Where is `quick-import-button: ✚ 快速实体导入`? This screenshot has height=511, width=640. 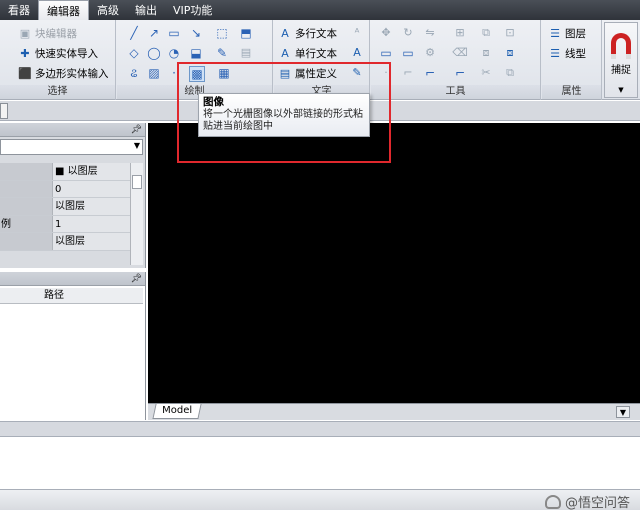
quick-import-button: ✚ 快速实体导入 is located at coordinates (58, 53).